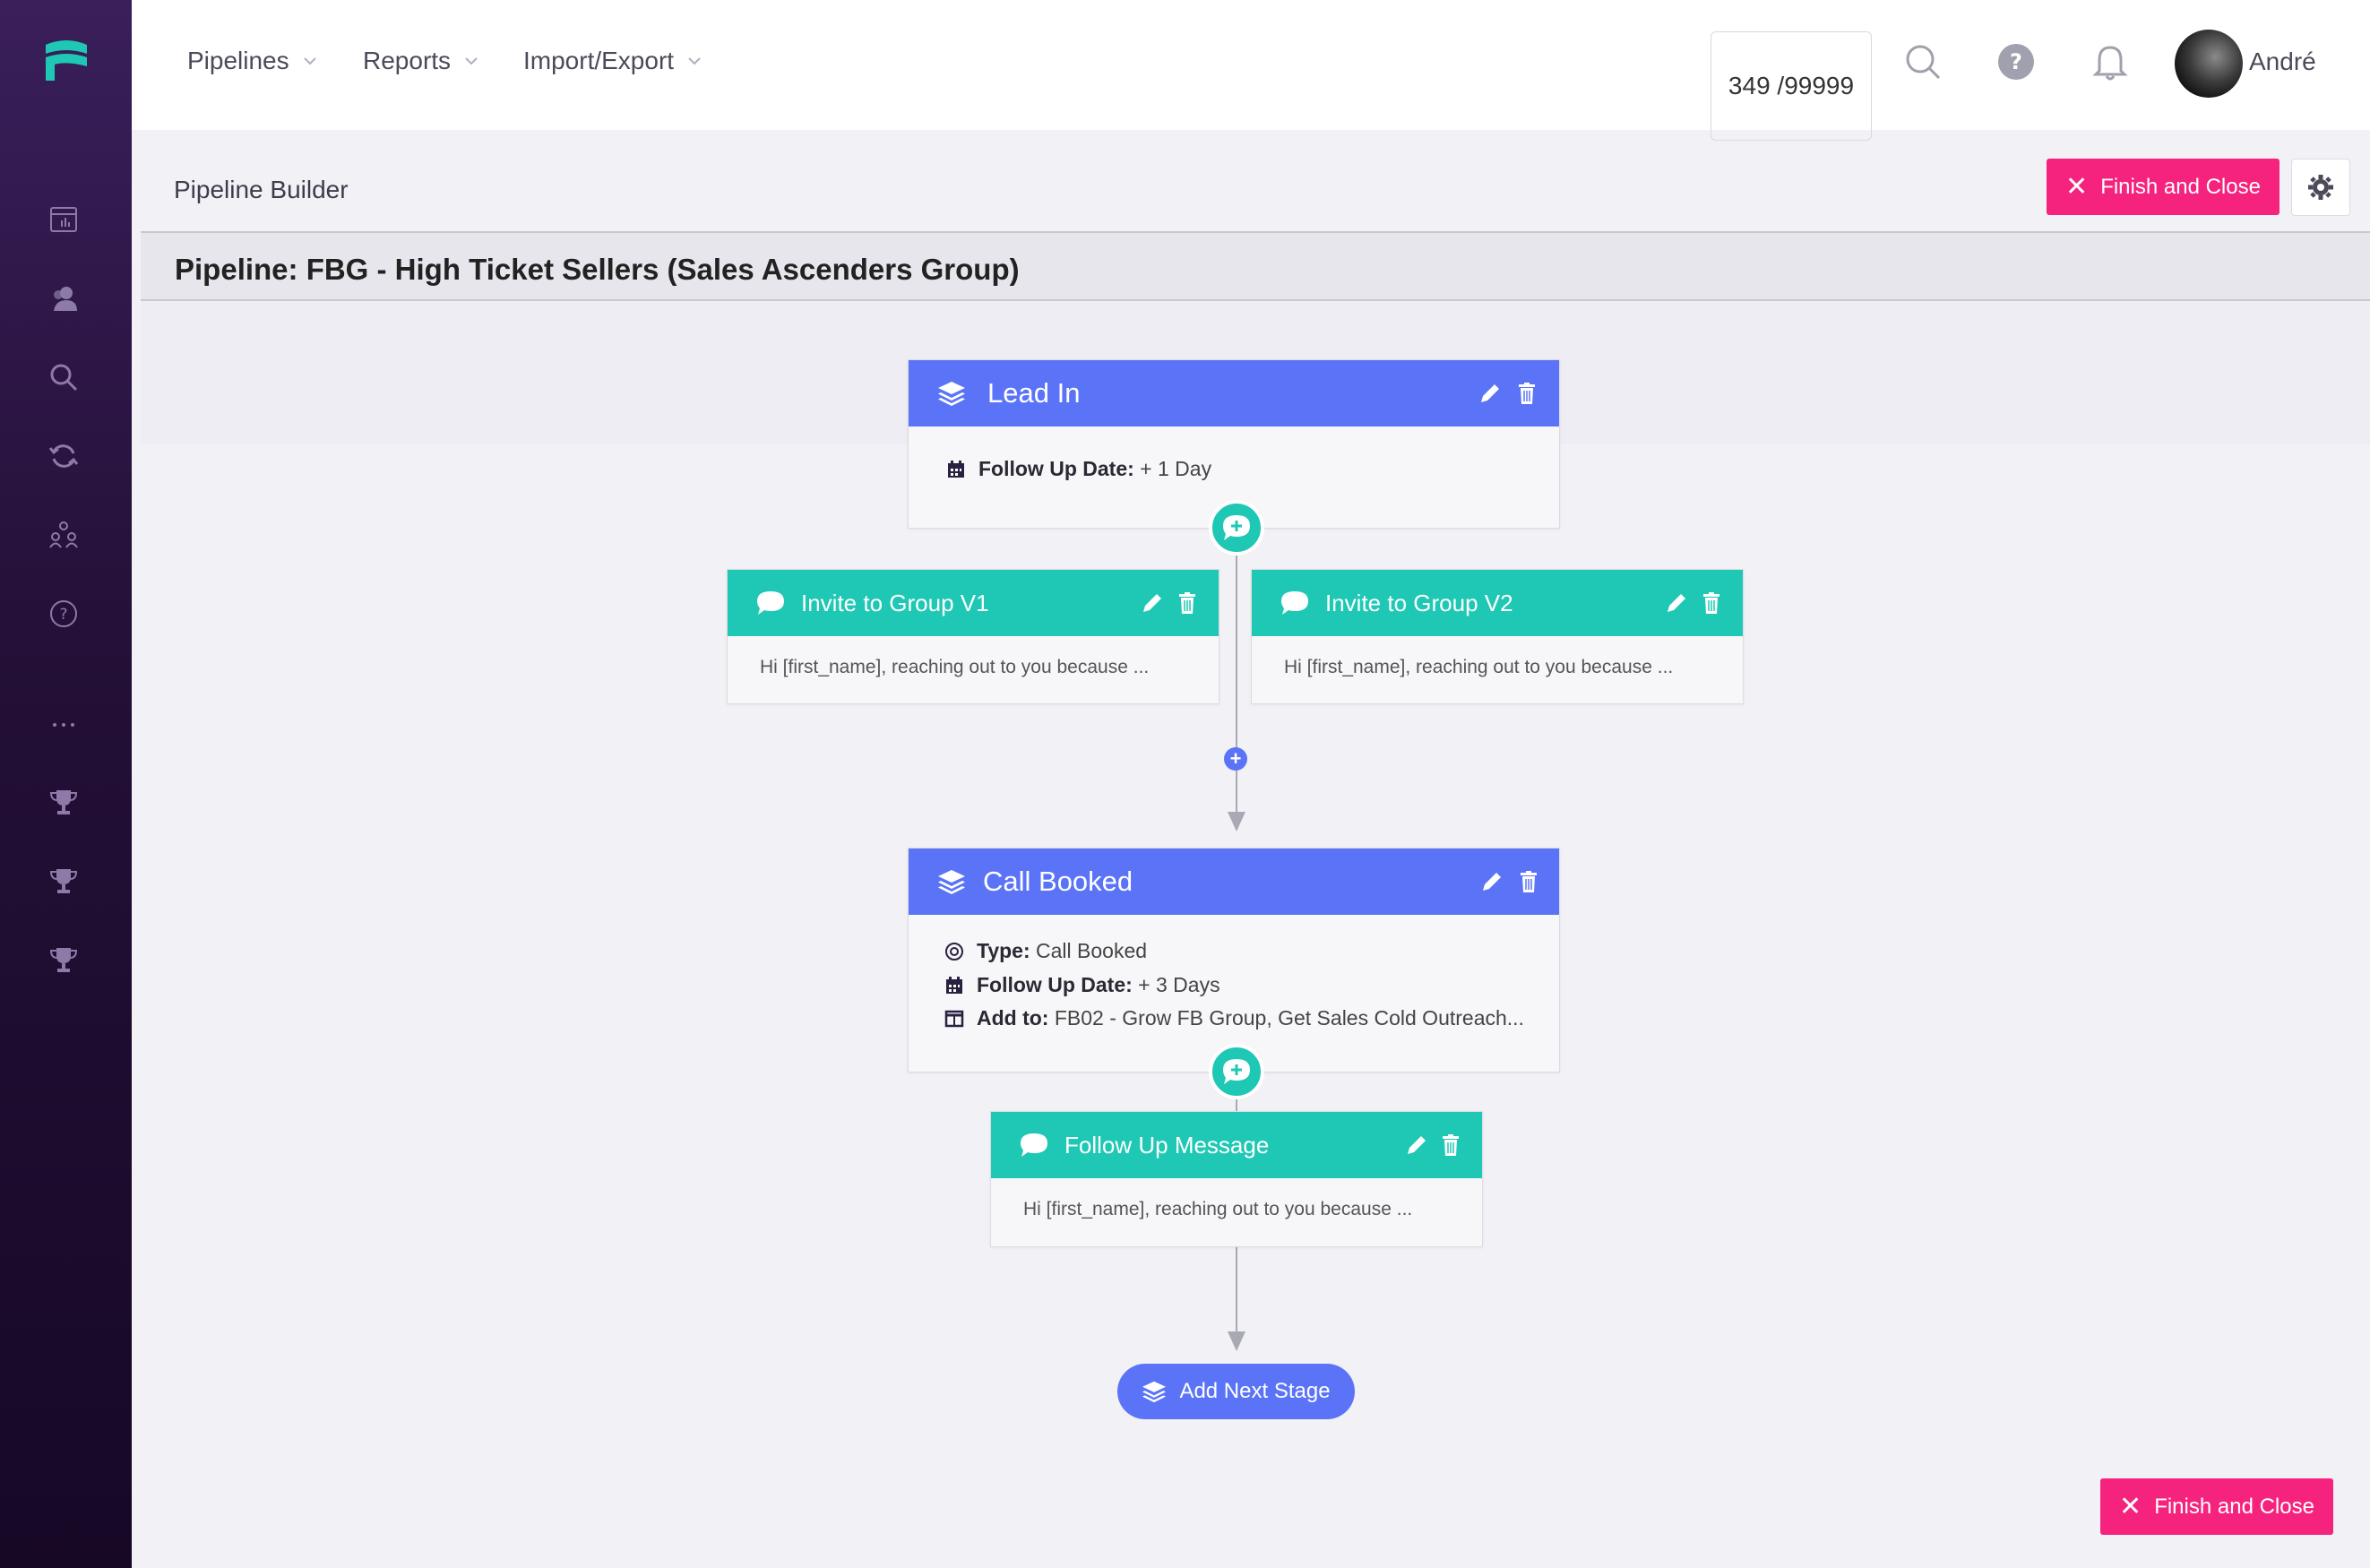 This screenshot has width=2370, height=1568. What do you see at coordinates (1179, 985) in the screenshot?
I see `row-value: + 3 Days` at bounding box center [1179, 985].